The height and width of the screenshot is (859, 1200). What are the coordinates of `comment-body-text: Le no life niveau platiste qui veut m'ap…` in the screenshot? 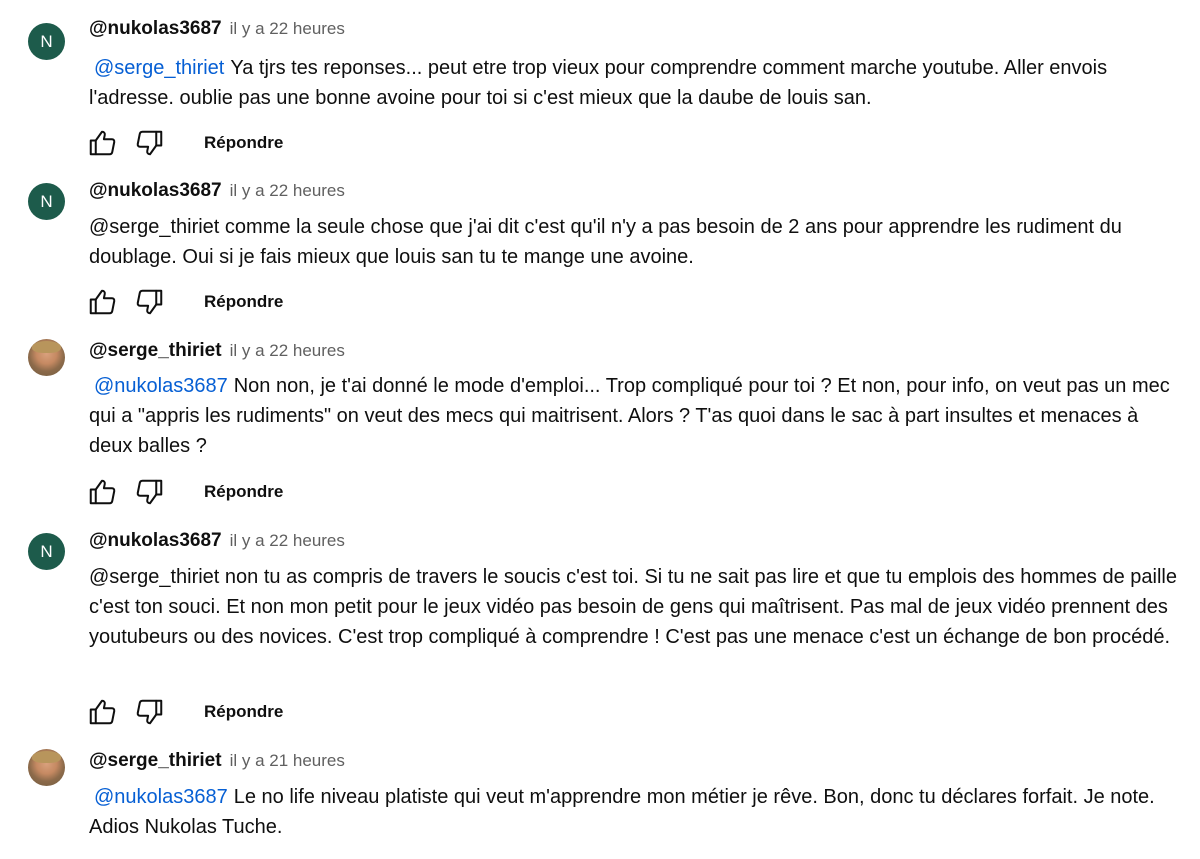 It's located at (622, 812).